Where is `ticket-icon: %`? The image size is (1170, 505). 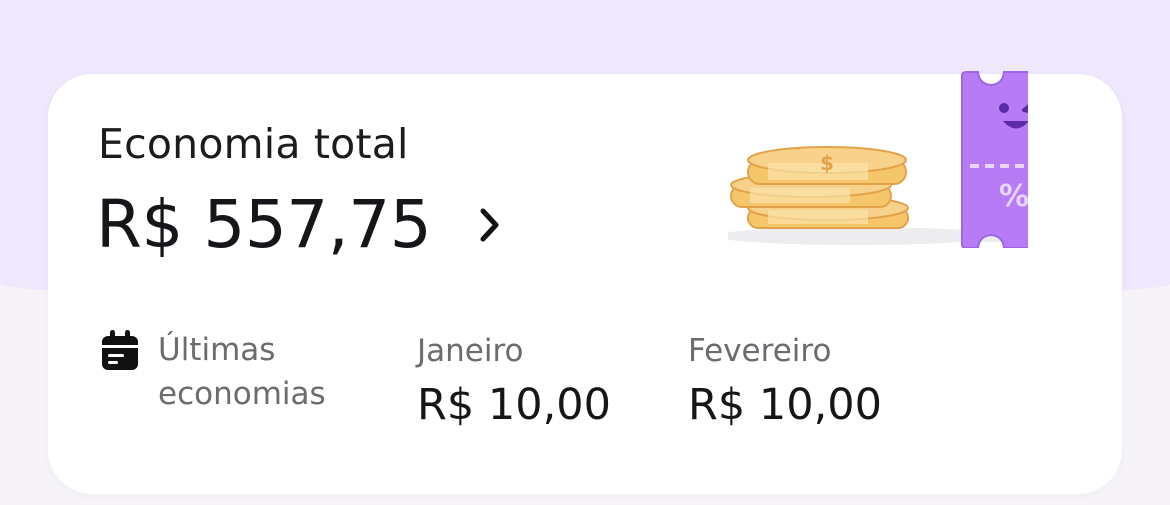 ticket-icon: % is located at coordinates (1013, 160).